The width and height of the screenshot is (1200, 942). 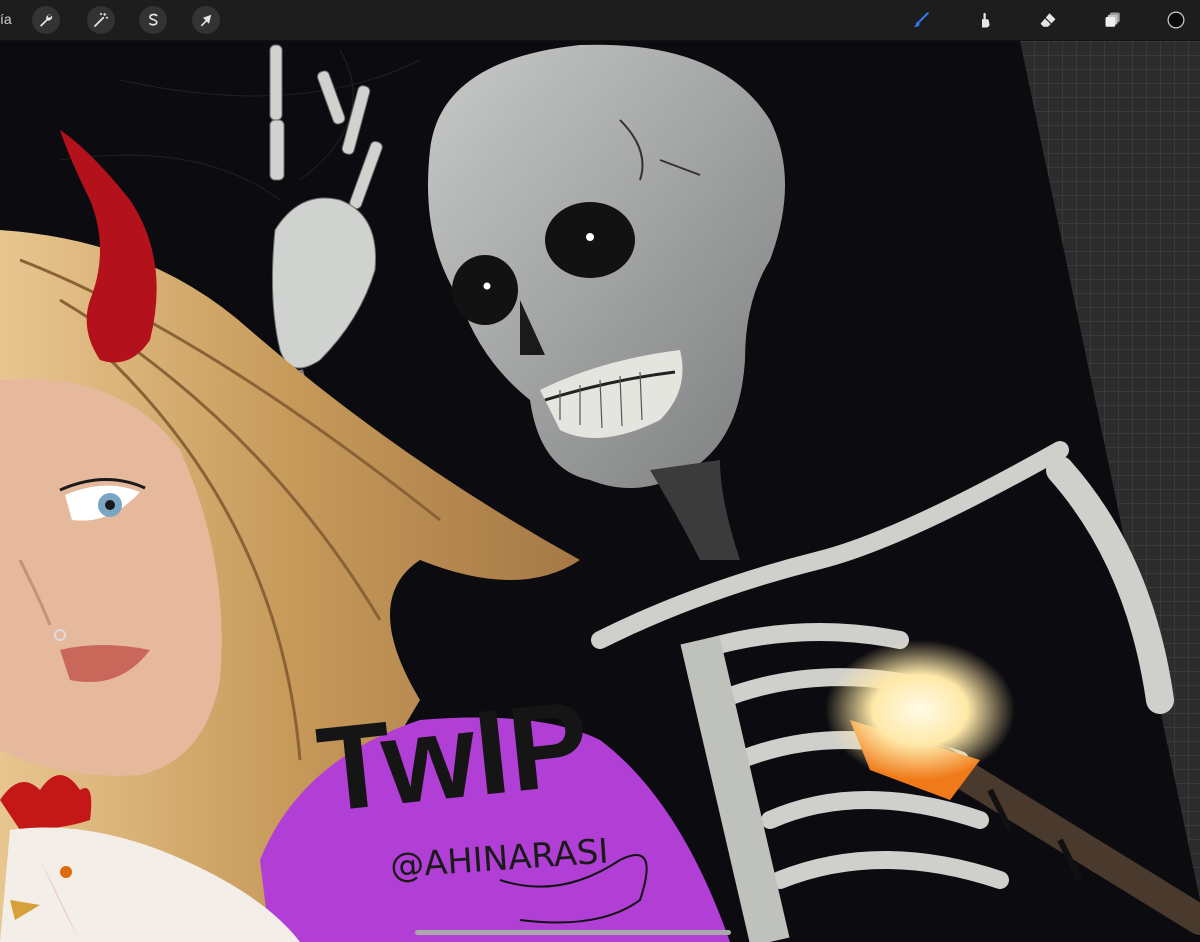 I want to click on arrow-cursor-icon, so click(x=206, y=20).